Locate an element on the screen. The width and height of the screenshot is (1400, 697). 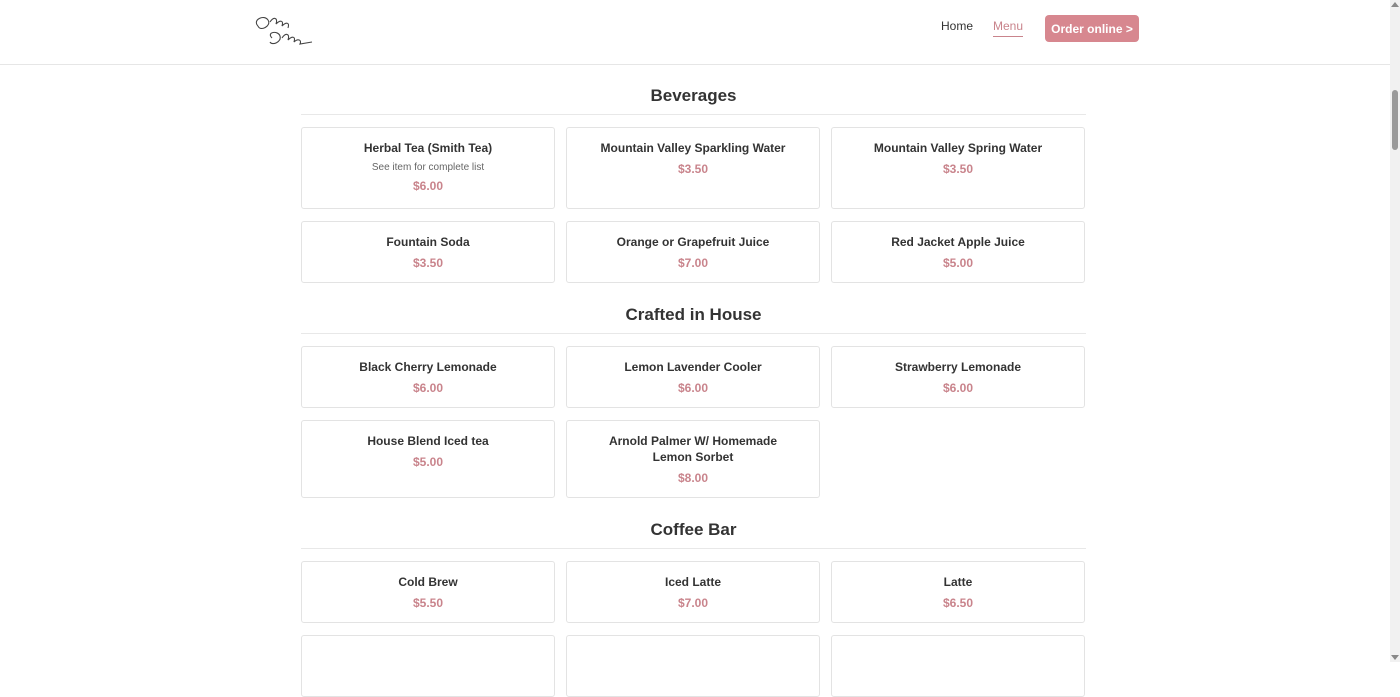
menu-item-name: Latte is located at coordinates (958, 582).